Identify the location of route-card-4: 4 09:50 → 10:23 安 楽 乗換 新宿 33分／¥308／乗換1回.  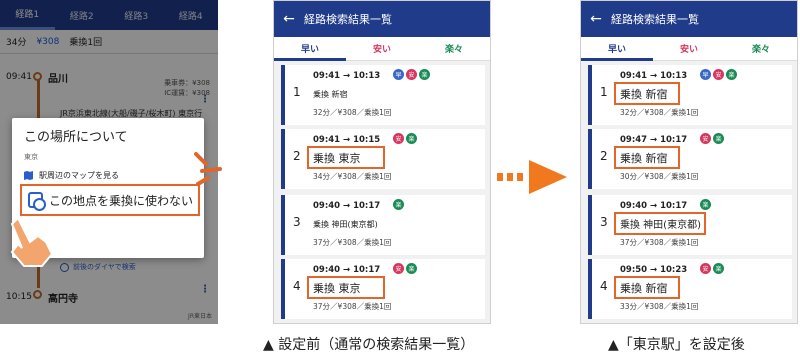
(690, 289).